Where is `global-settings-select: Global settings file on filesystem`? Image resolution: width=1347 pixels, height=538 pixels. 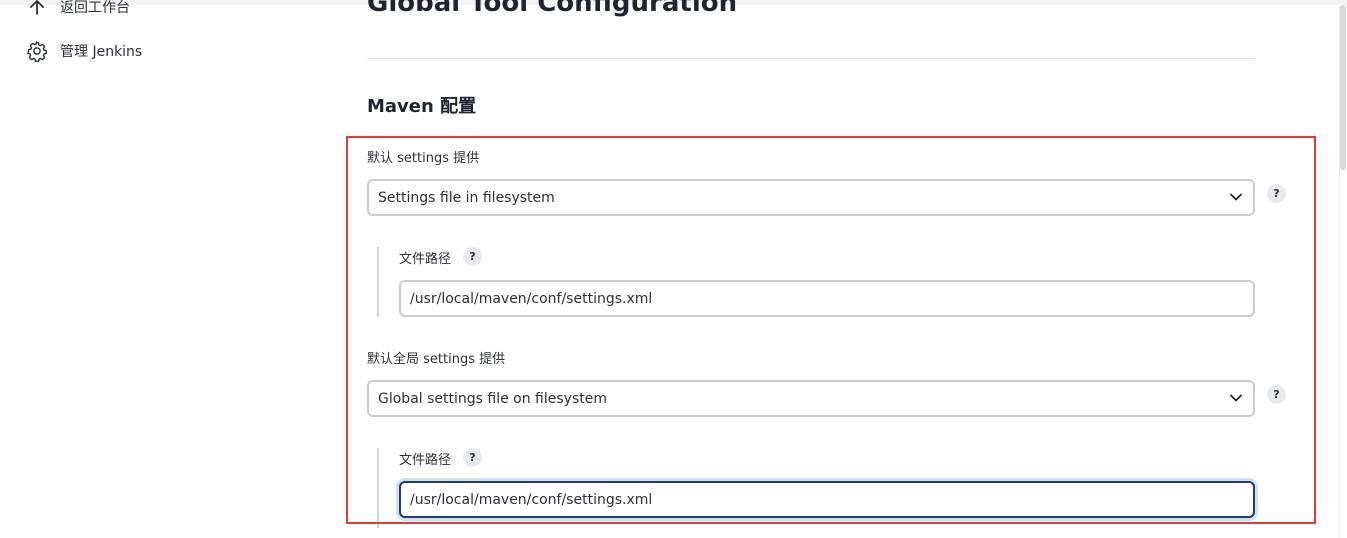 global-settings-select: Global settings file on filesystem is located at coordinates (811, 398).